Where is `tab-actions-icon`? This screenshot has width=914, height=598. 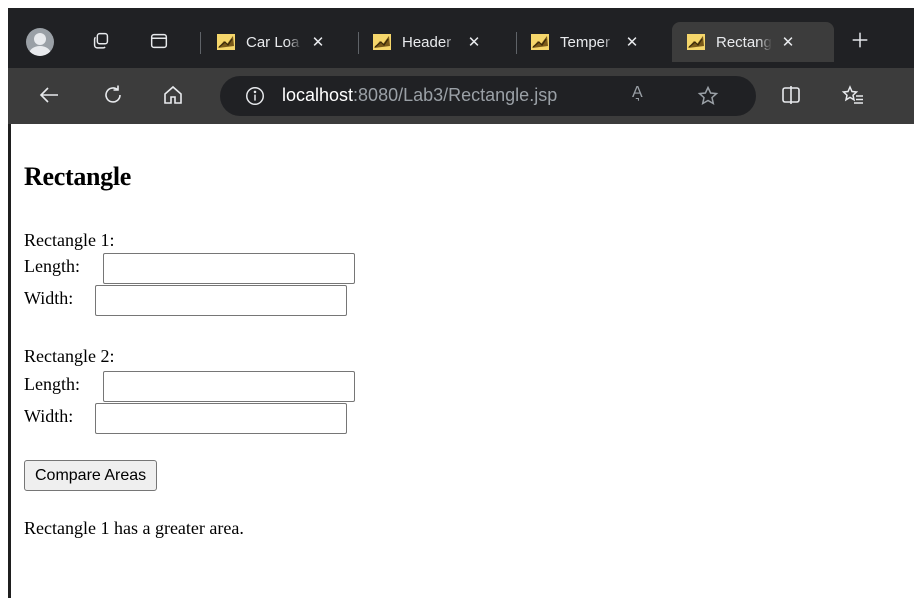 tab-actions-icon is located at coordinates (159, 41).